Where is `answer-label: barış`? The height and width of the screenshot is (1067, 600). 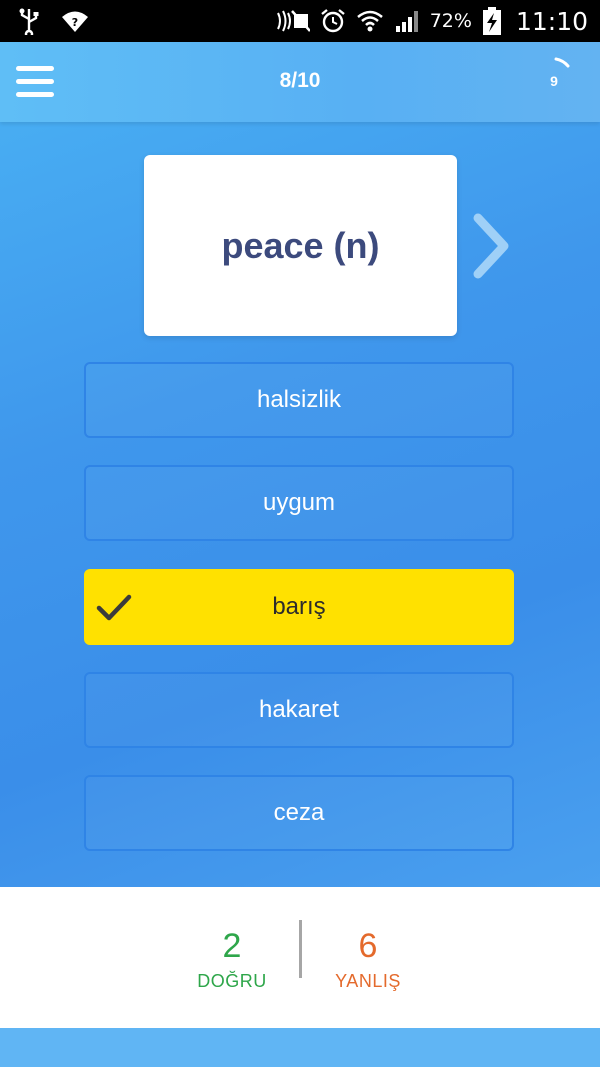 answer-label: barış is located at coordinates (299, 606).